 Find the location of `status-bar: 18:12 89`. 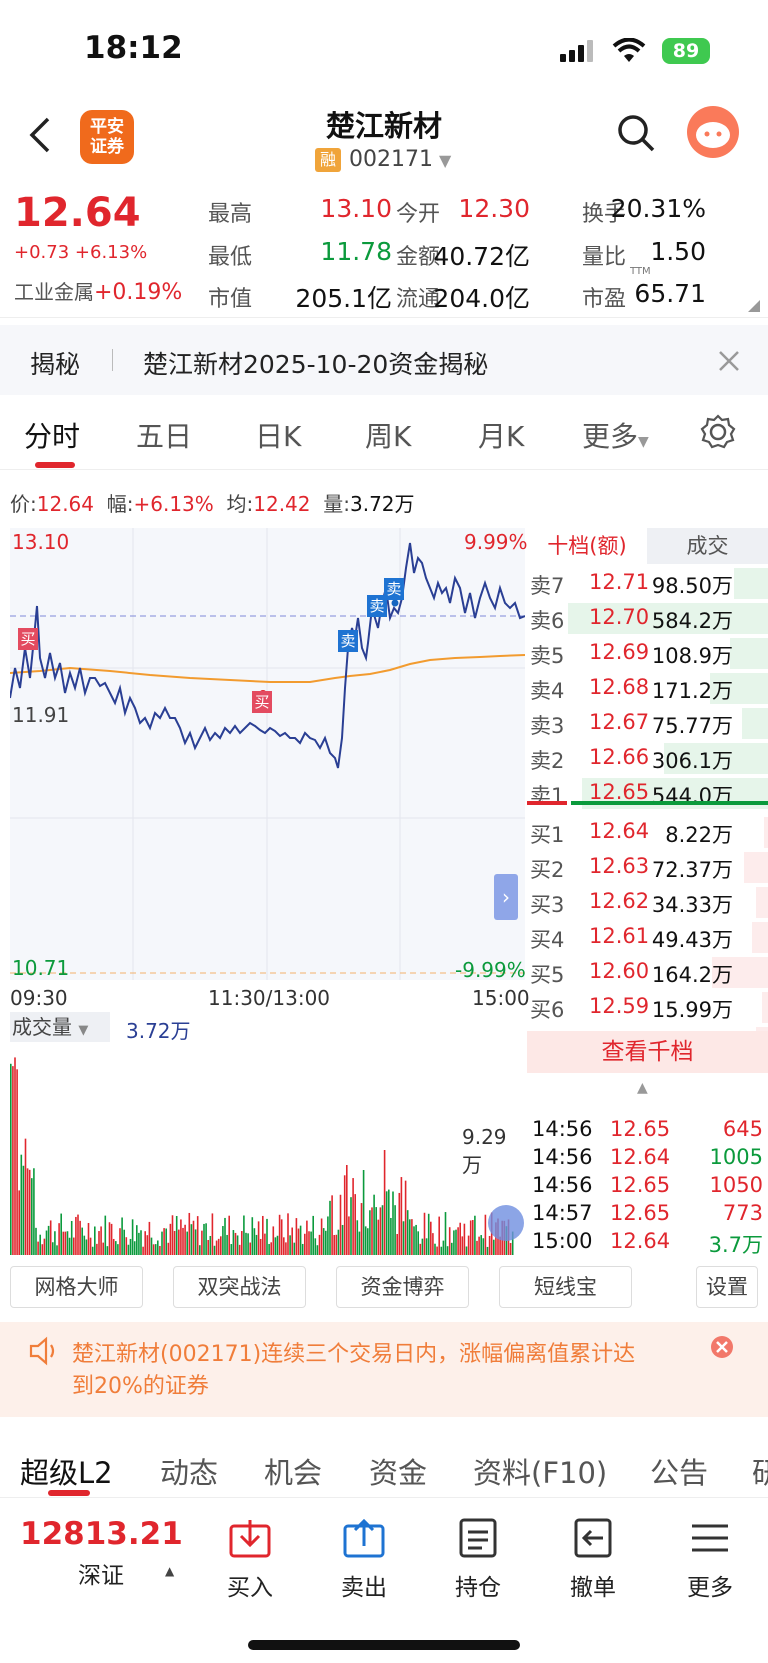

status-bar: 18:12 89 is located at coordinates (384, 47).